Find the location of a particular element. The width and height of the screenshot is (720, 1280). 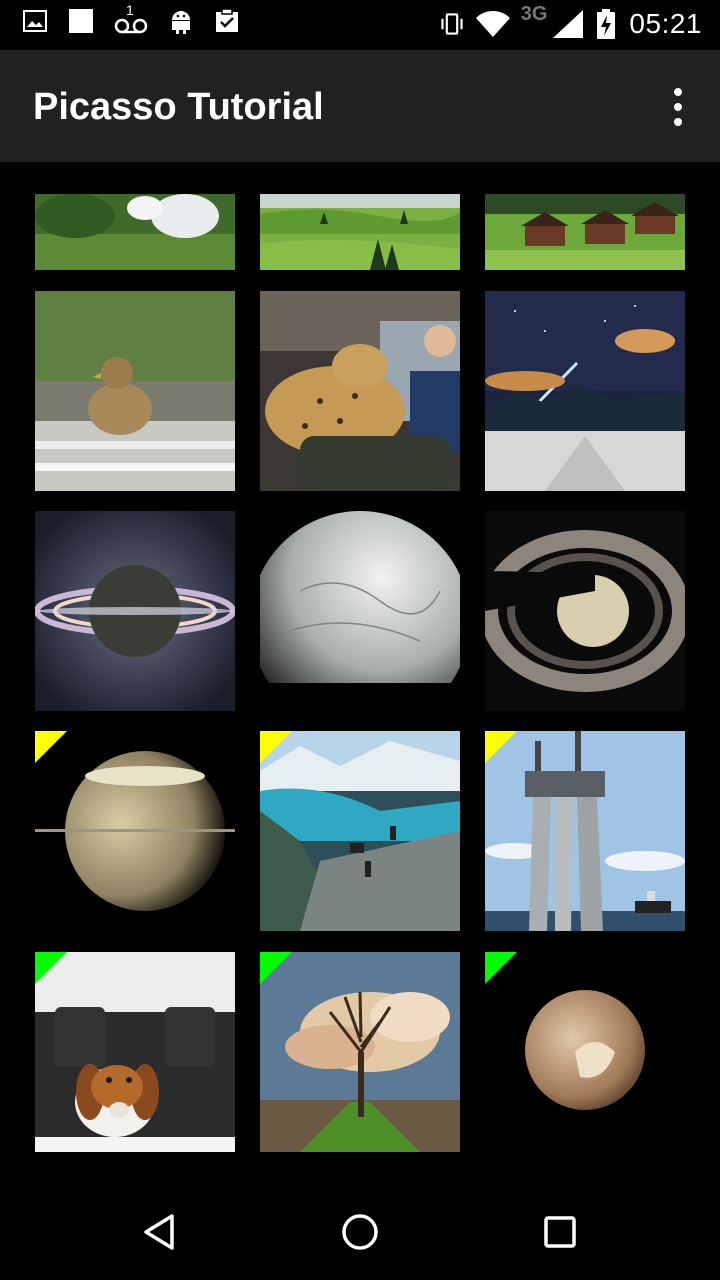

battery-charging-icon is located at coordinates (606, 24).